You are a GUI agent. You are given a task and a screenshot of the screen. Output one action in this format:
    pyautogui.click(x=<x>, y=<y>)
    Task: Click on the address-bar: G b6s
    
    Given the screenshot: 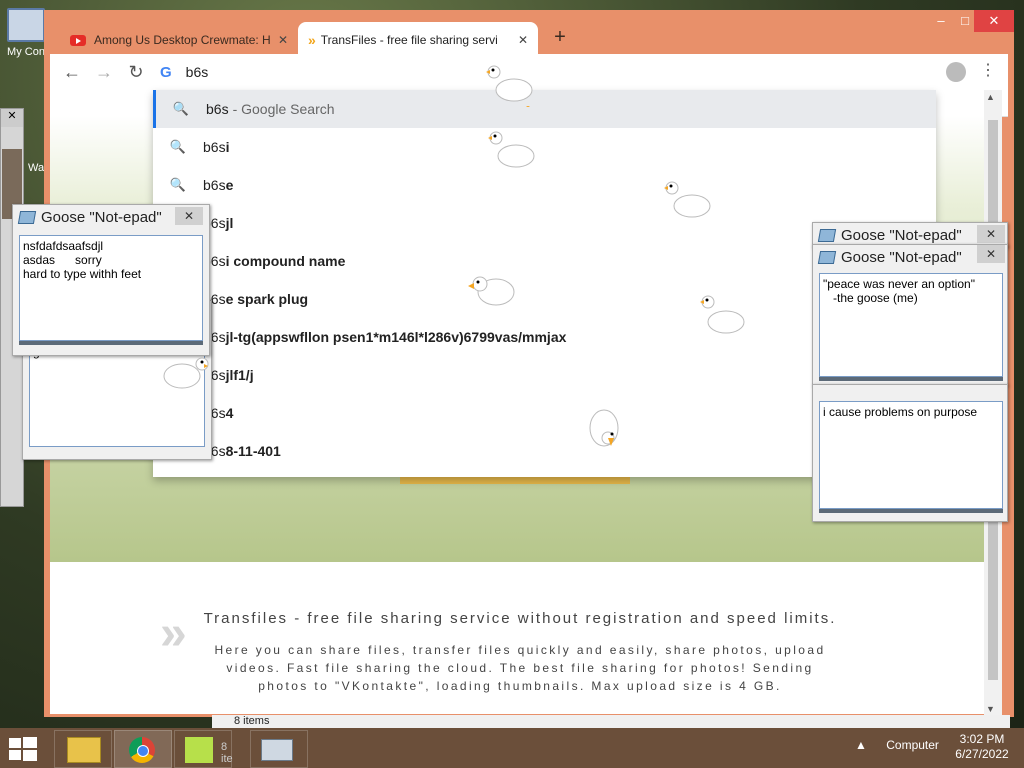 What is the action you would take?
    pyautogui.click(x=550, y=72)
    